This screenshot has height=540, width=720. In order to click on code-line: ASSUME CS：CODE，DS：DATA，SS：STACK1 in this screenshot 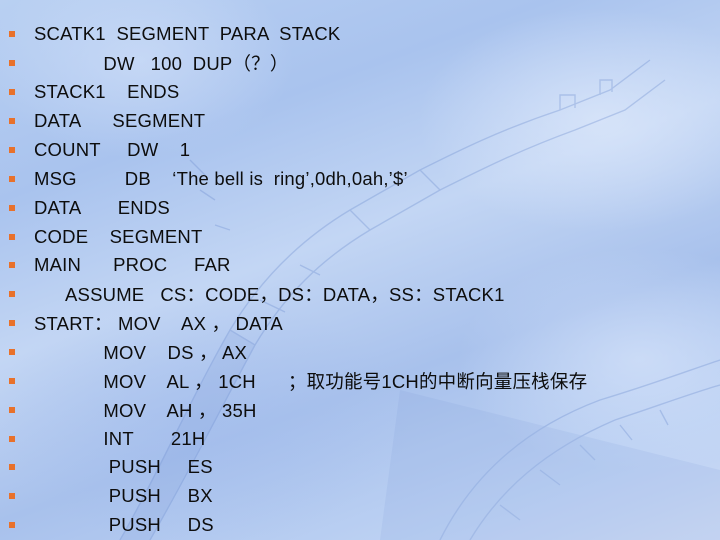, I will do `click(360, 293)`.